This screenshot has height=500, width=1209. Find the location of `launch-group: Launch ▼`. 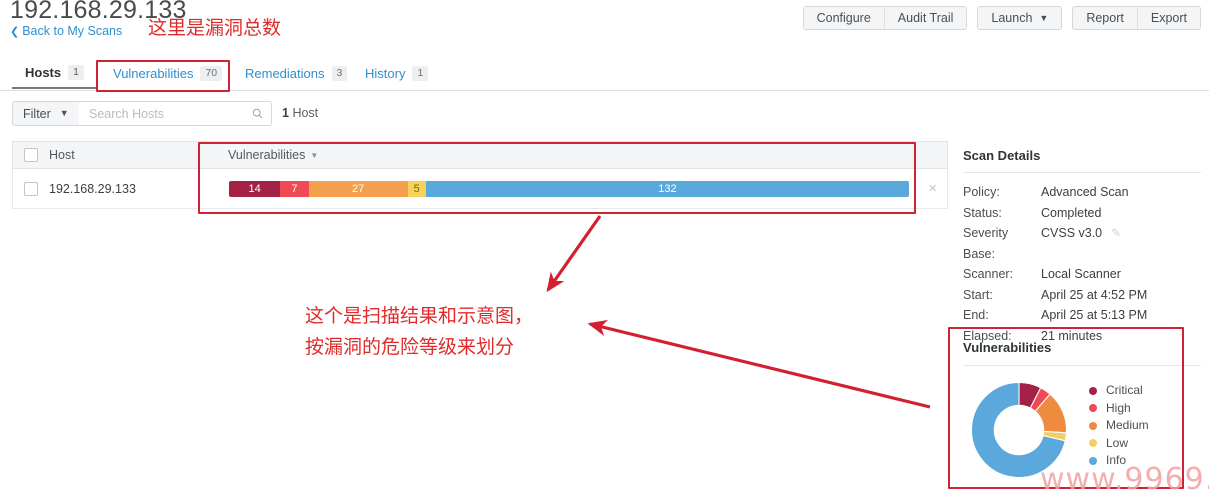

launch-group: Launch ▼ is located at coordinates (1020, 18).